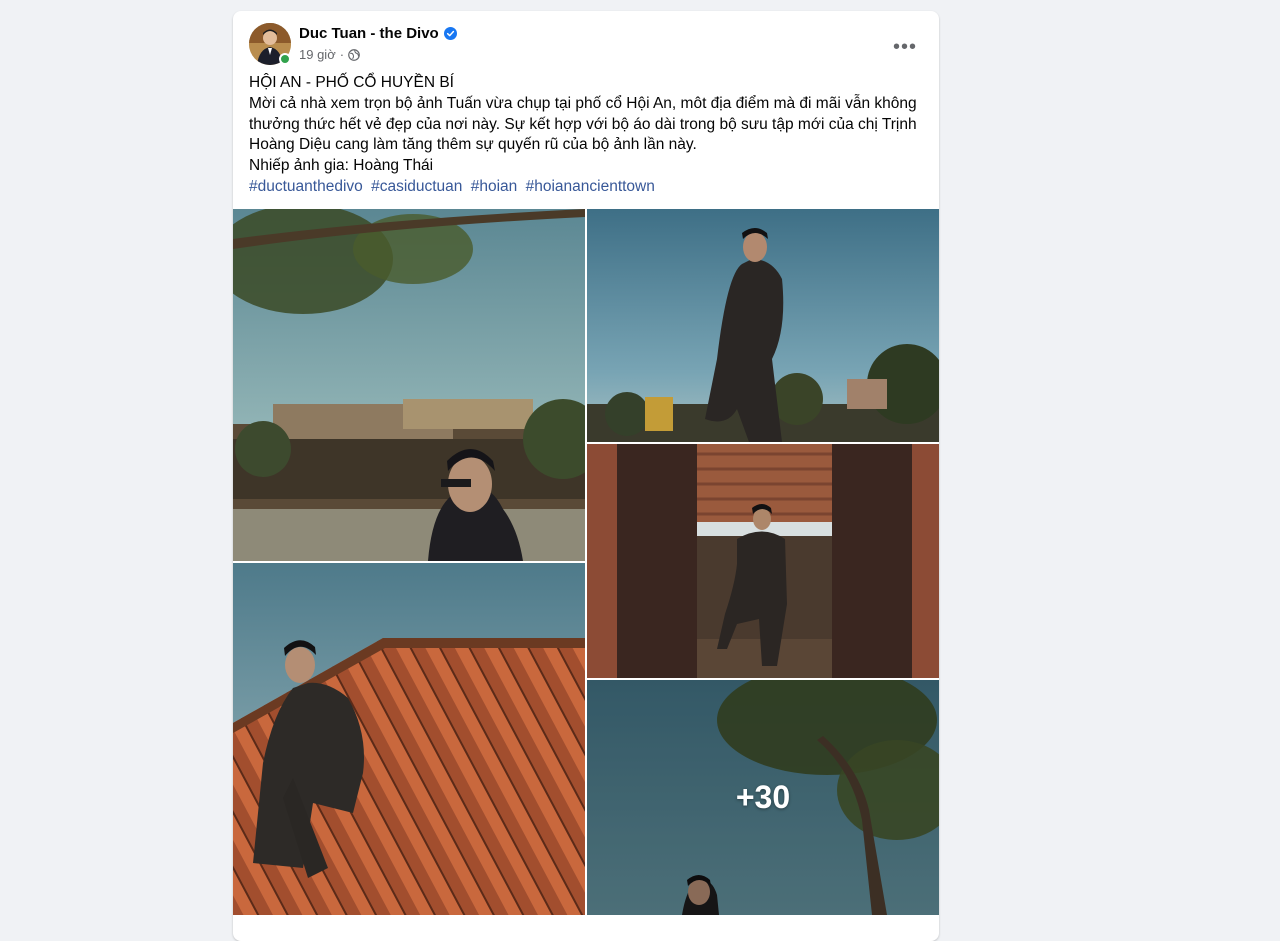  I want to click on photo-rooftop-seated, so click(409, 739).